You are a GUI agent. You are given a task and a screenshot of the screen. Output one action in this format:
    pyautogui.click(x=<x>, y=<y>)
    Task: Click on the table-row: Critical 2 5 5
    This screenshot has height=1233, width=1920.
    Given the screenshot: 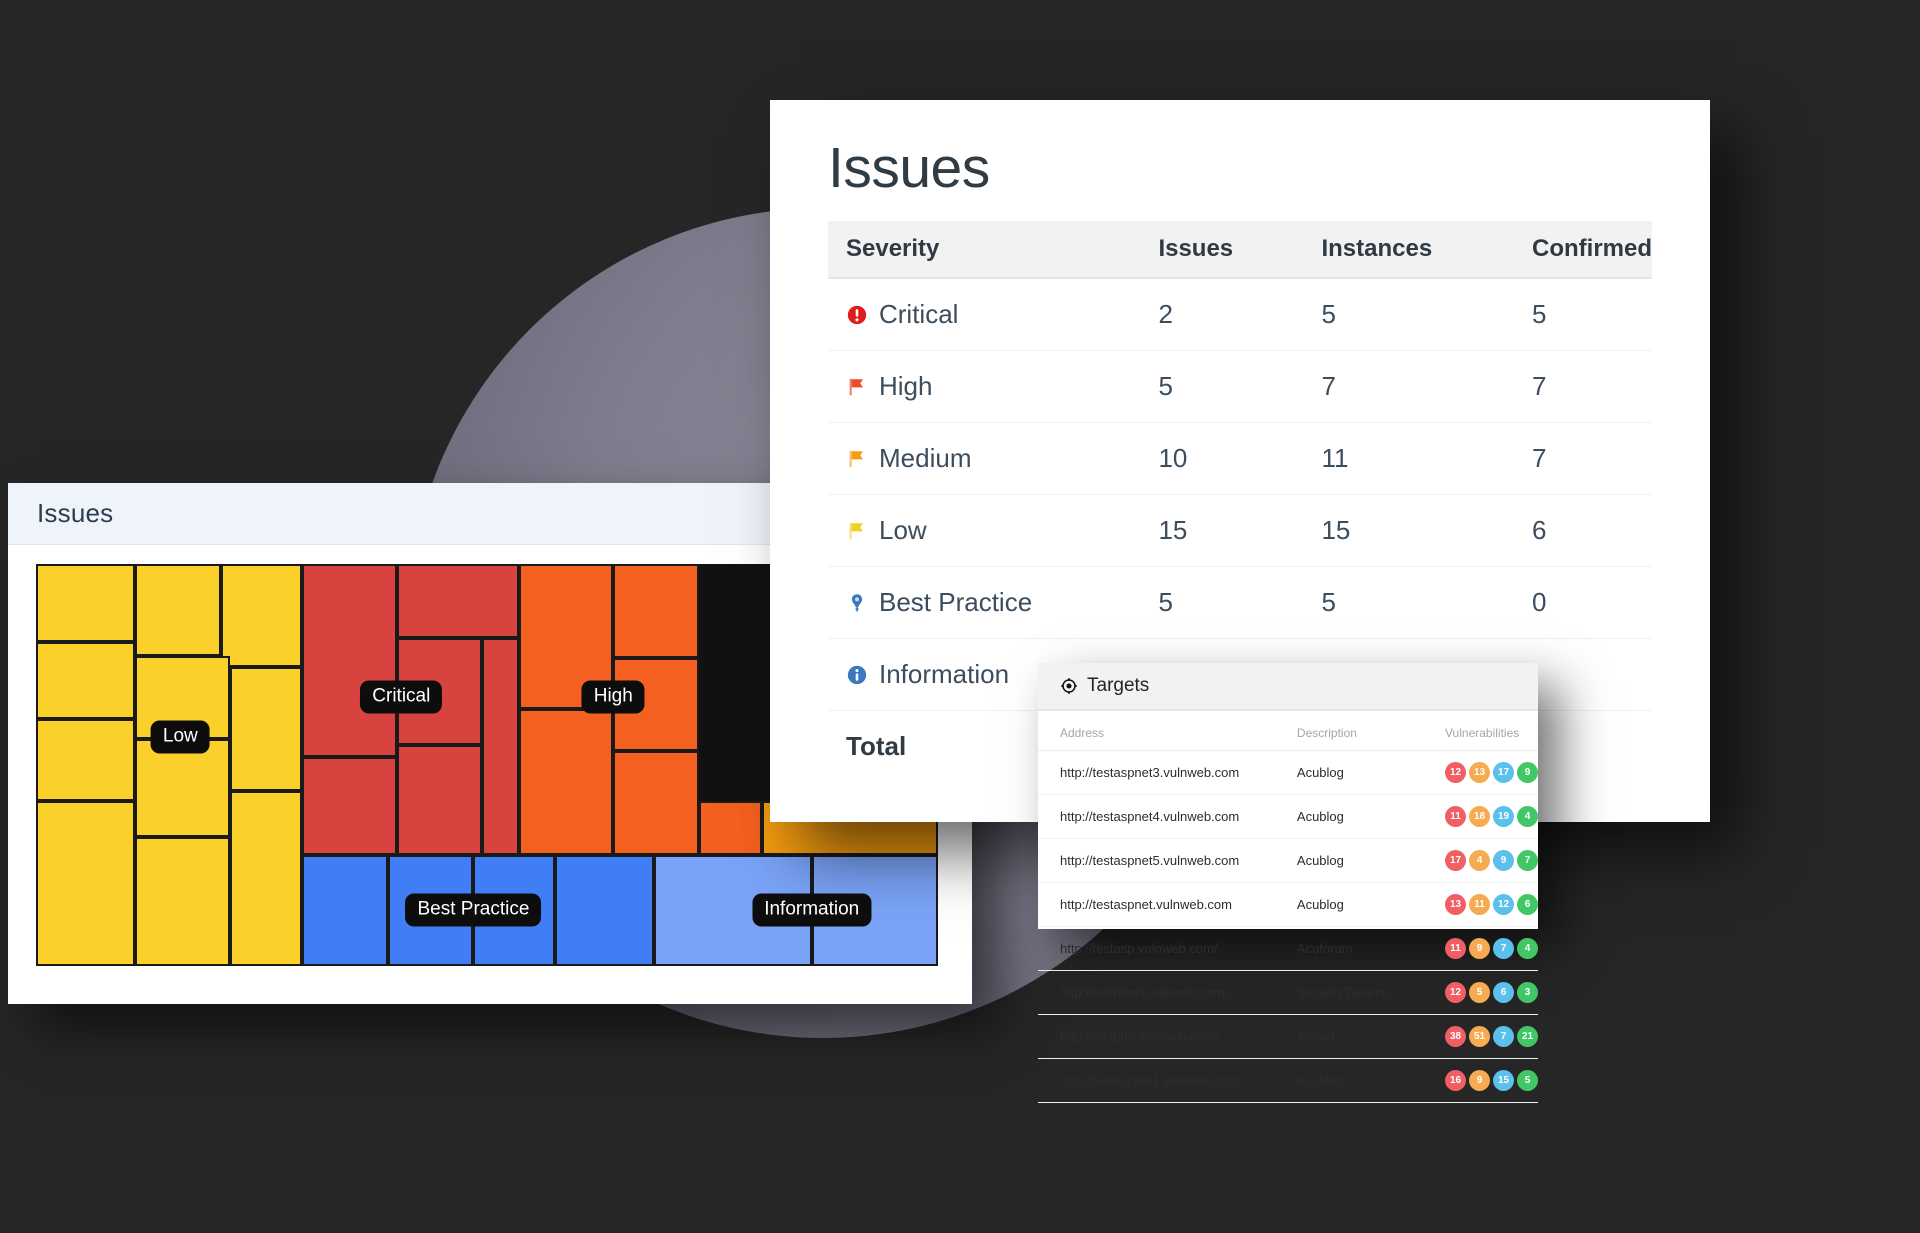 What is the action you would take?
    pyautogui.click(x=1240, y=314)
    